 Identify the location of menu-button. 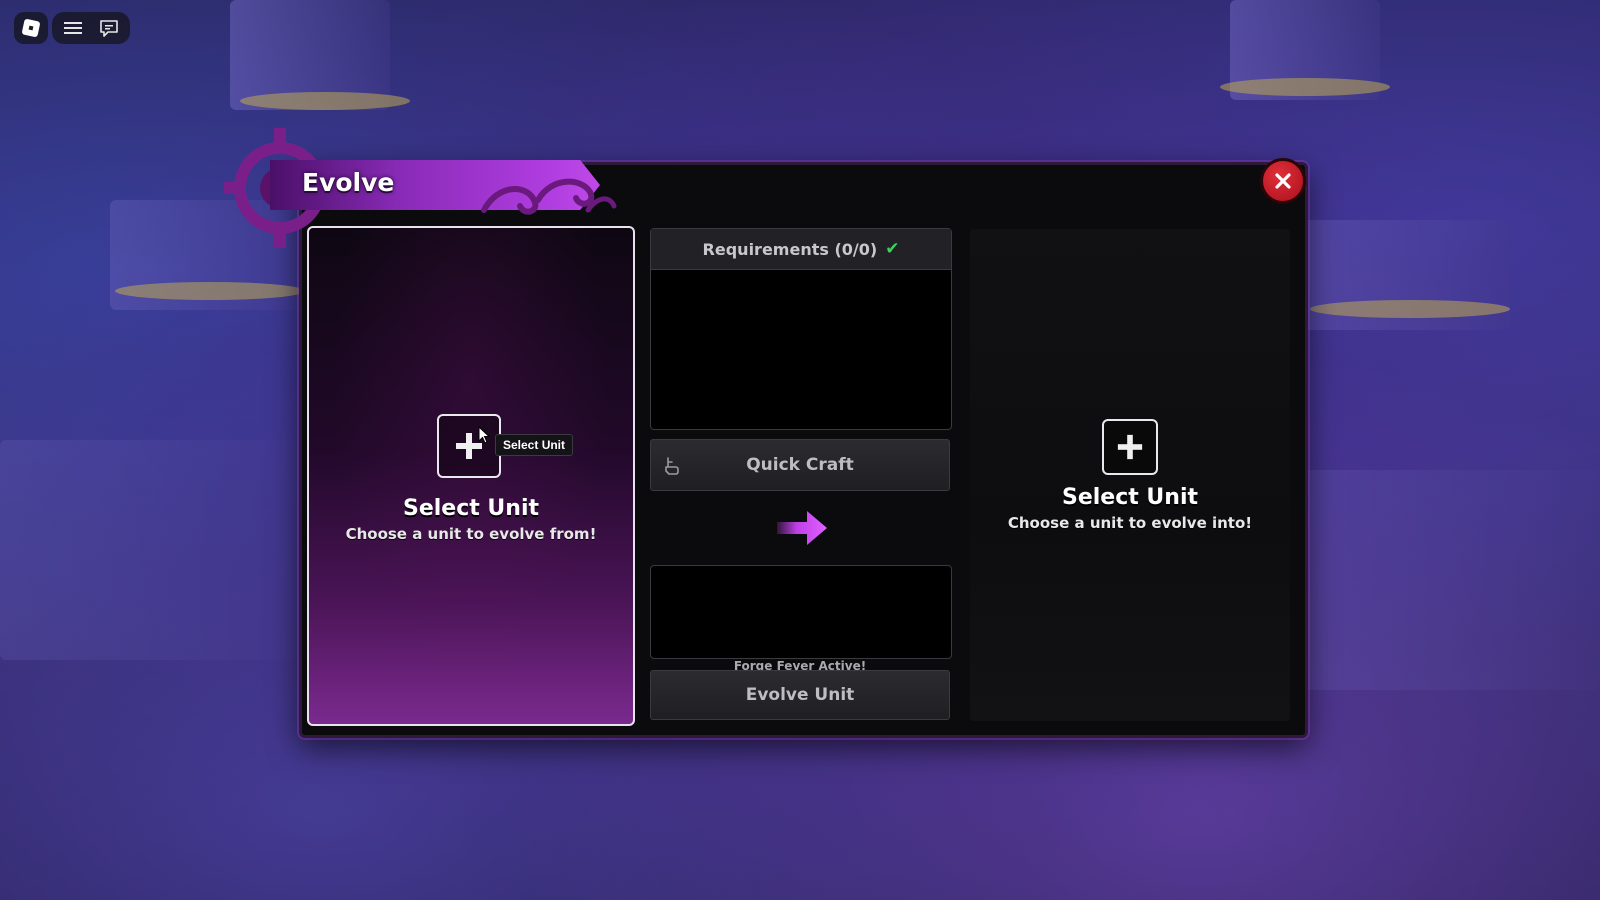
(73, 28).